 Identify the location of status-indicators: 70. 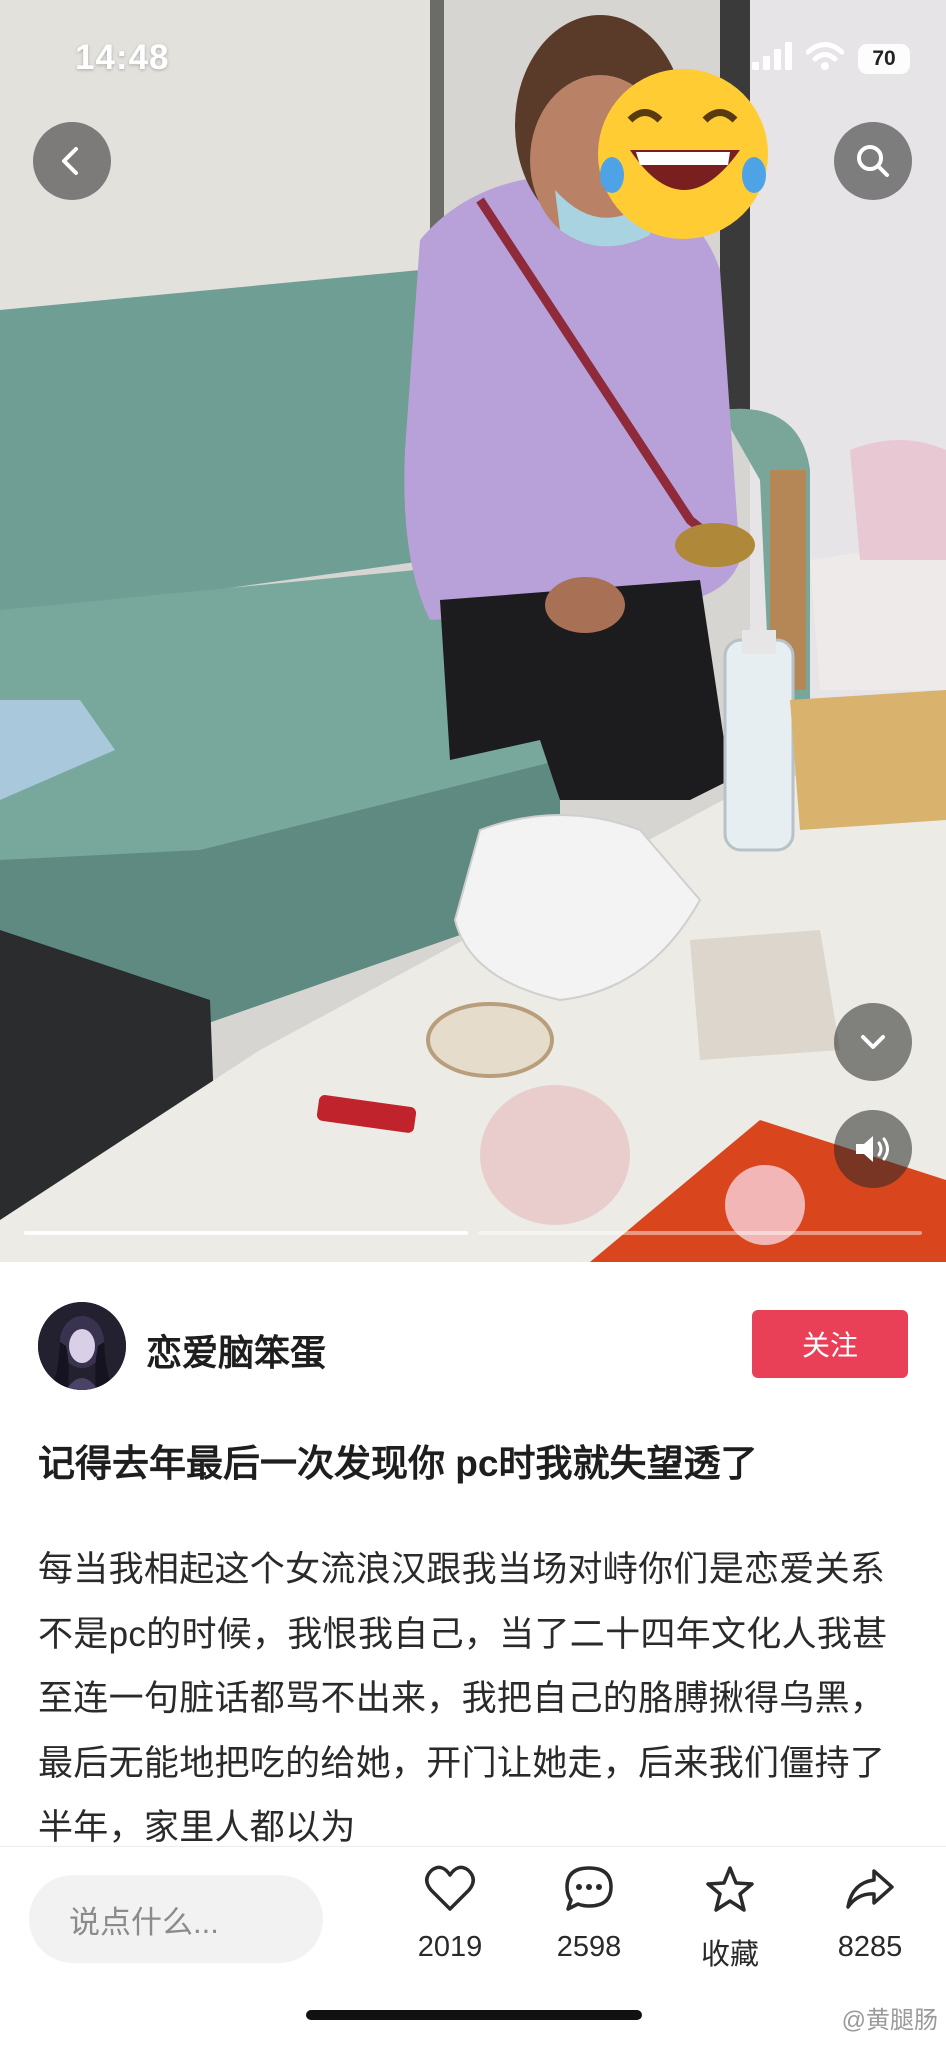
(831, 58).